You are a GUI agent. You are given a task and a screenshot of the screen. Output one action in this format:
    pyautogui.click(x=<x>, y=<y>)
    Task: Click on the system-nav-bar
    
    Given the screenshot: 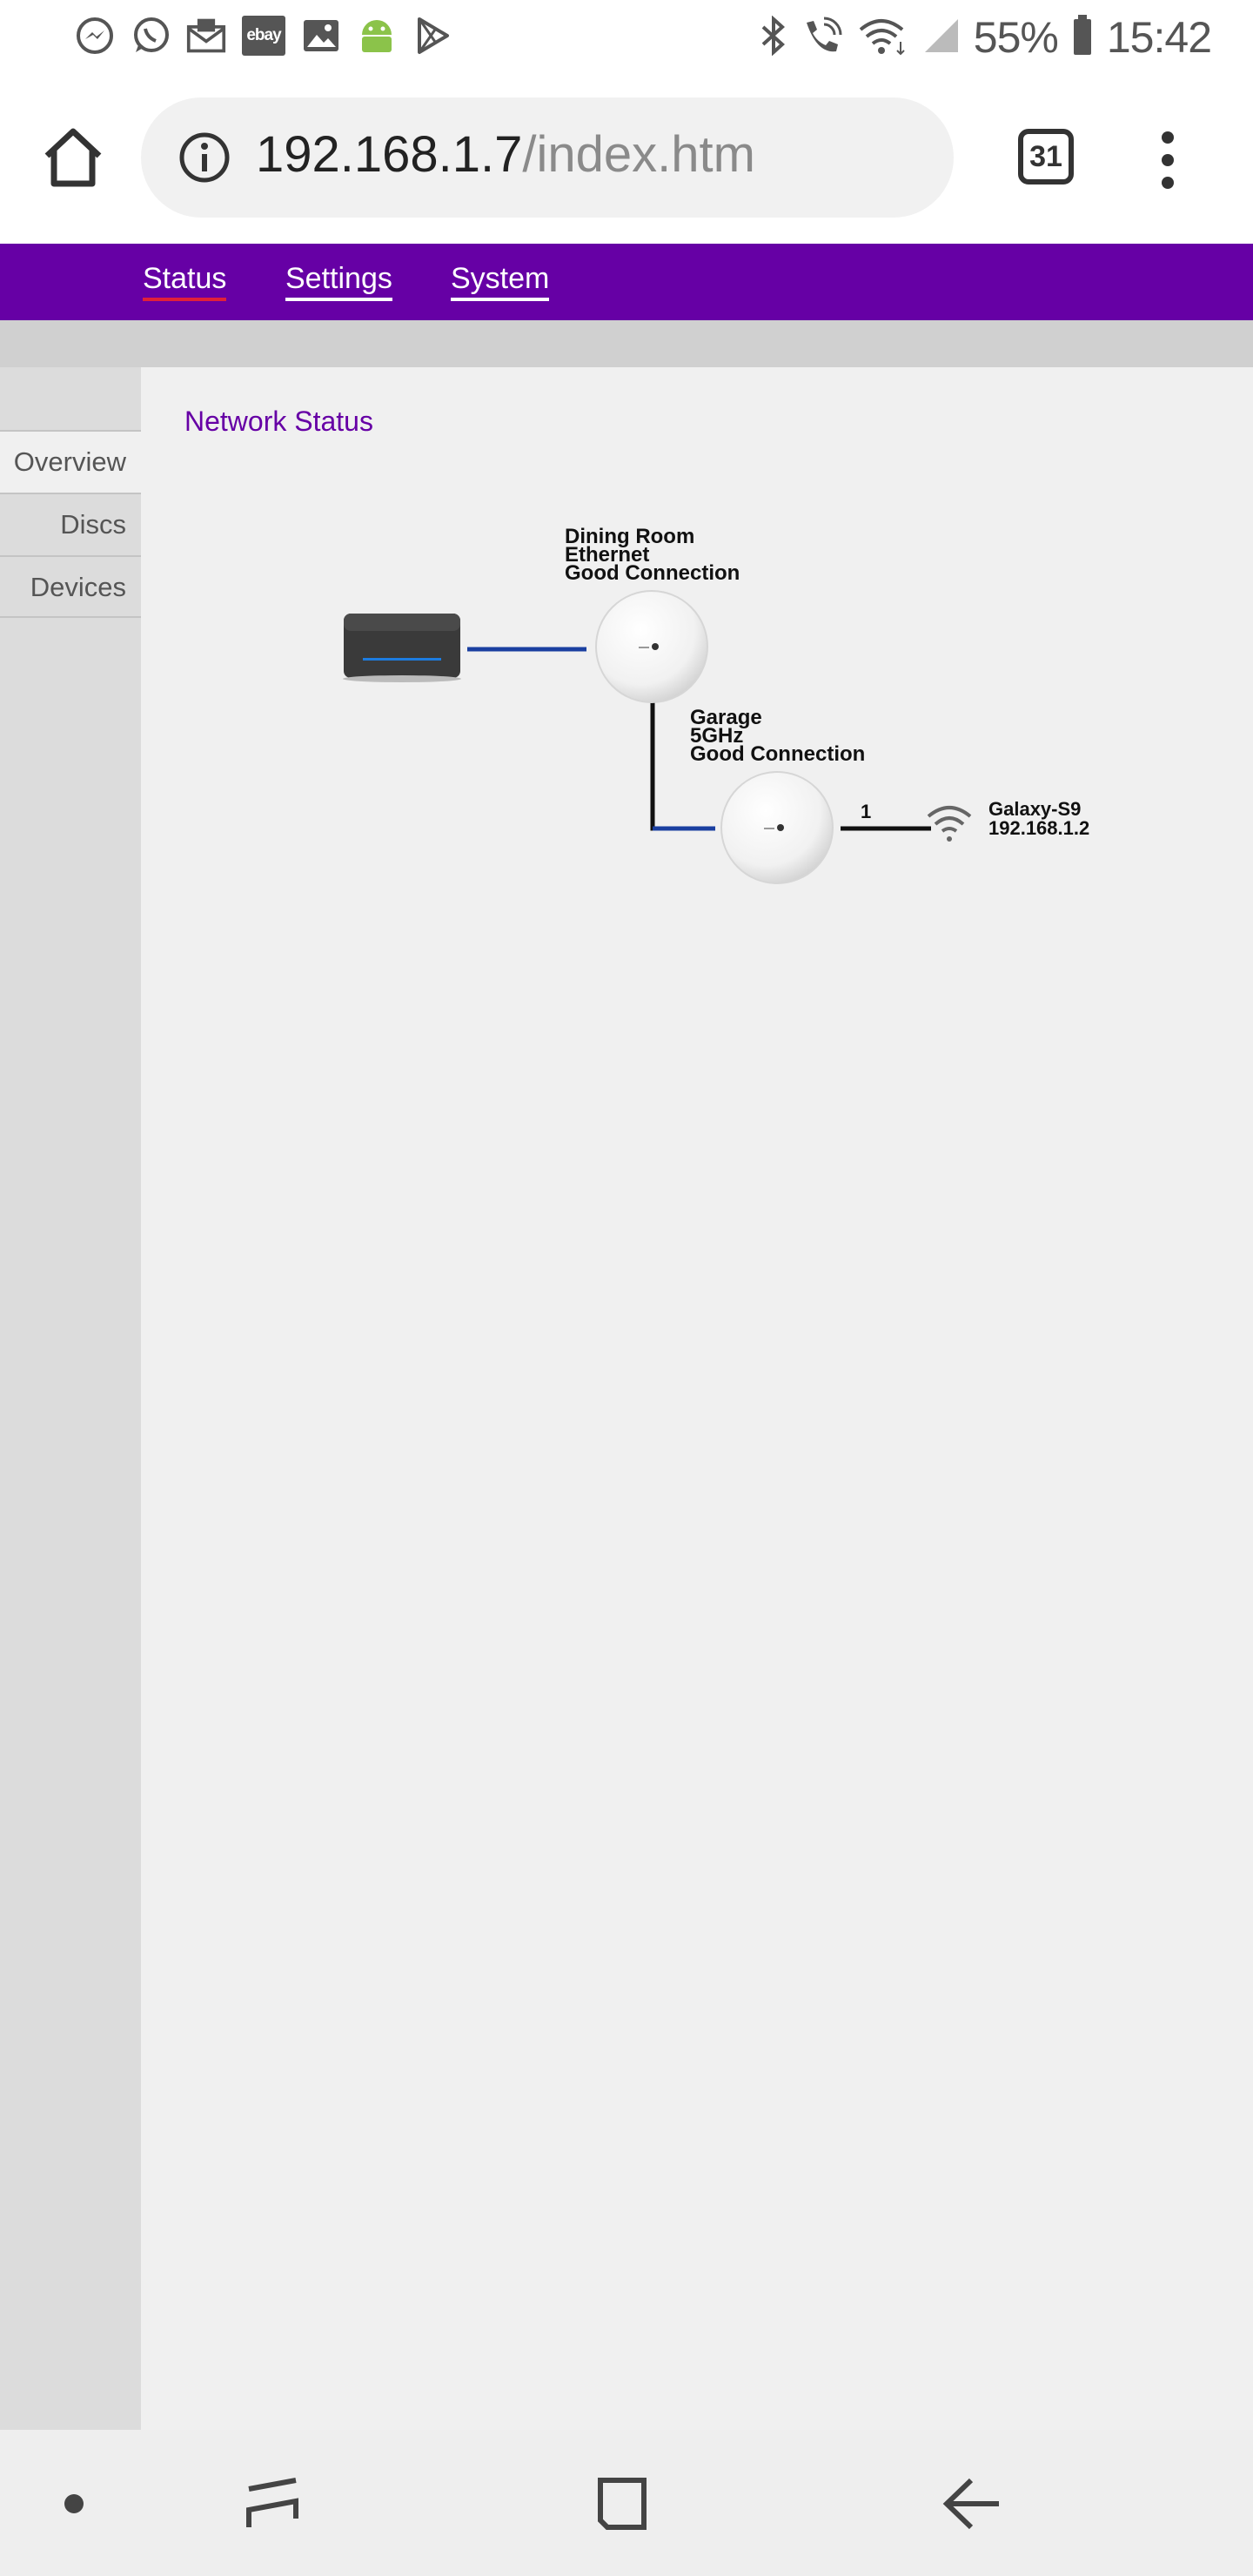 What is the action you would take?
    pyautogui.click(x=626, y=2503)
    